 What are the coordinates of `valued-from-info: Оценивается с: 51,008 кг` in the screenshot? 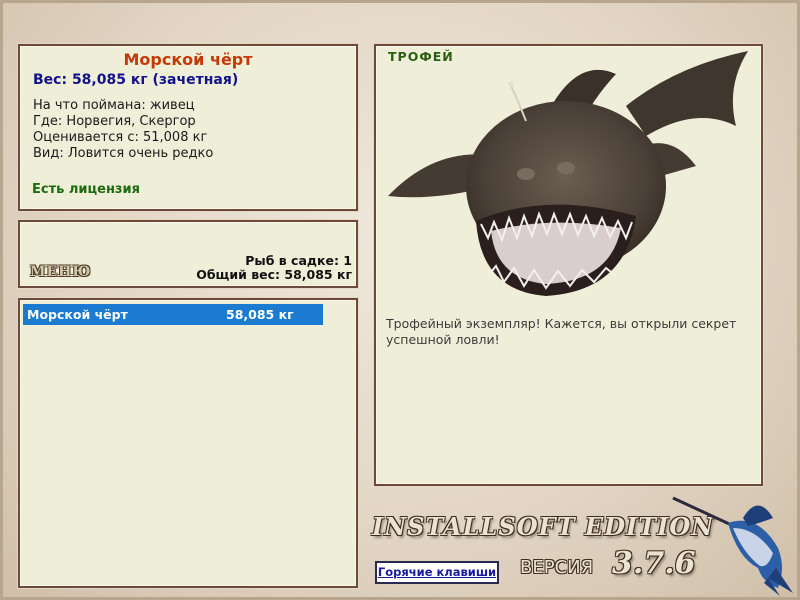 It's located at (120, 137).